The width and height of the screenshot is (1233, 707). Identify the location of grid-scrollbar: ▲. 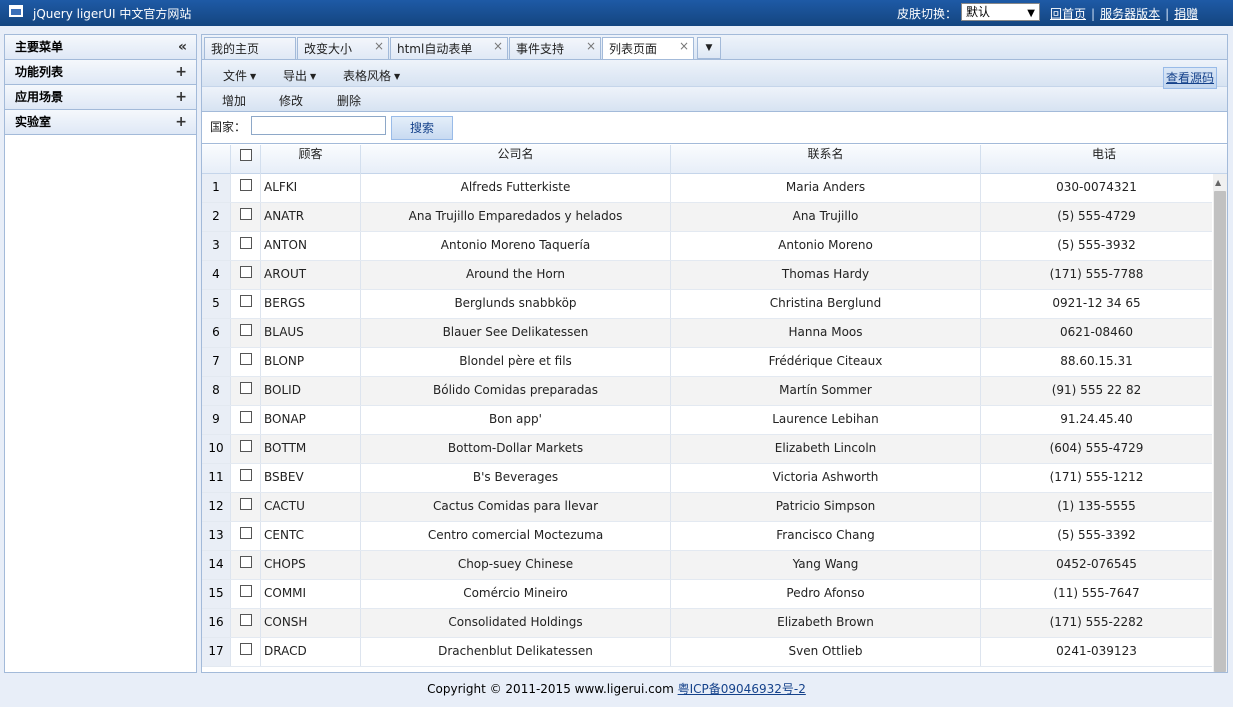
(1220, 423).